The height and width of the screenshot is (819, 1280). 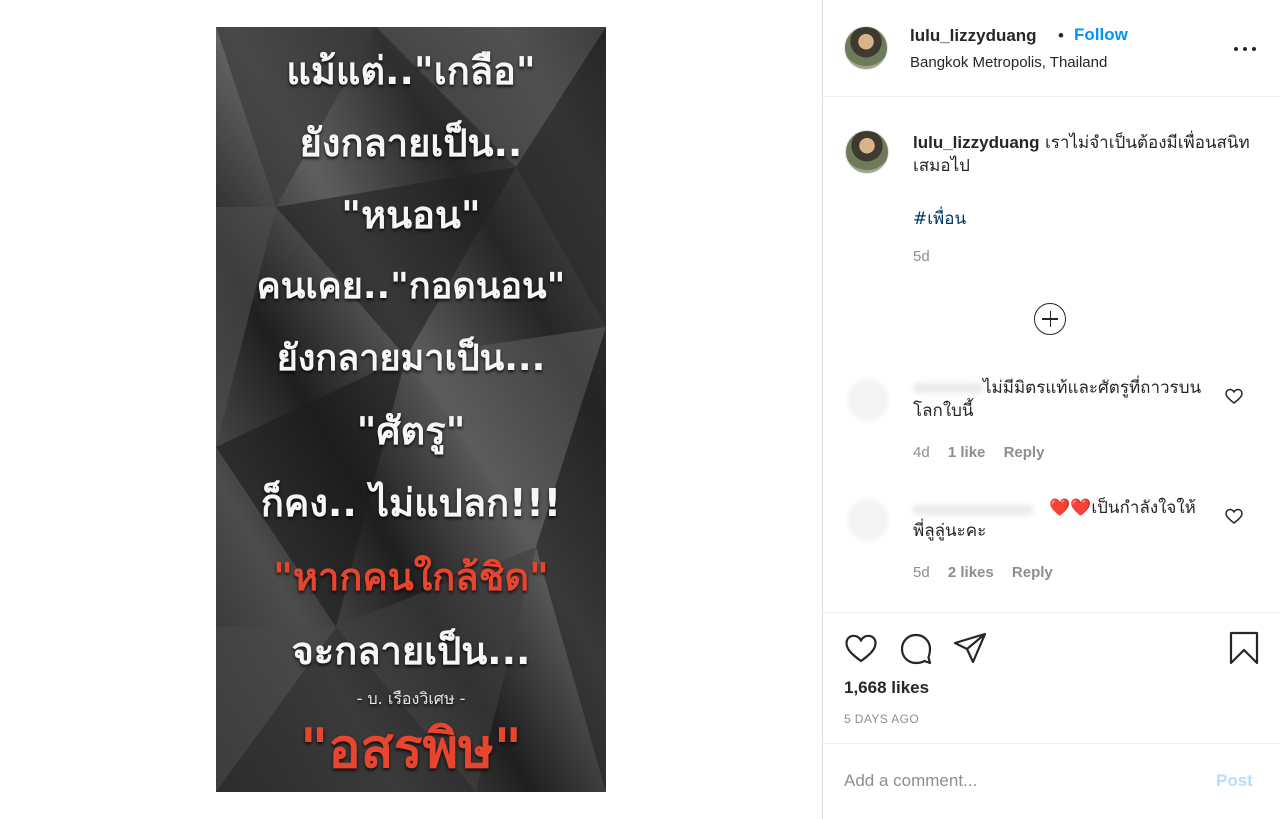 What do you see at coordinates (1245, 50) in the screenshot?
I see `more-options-icon` at bounding box center [1245, 50].